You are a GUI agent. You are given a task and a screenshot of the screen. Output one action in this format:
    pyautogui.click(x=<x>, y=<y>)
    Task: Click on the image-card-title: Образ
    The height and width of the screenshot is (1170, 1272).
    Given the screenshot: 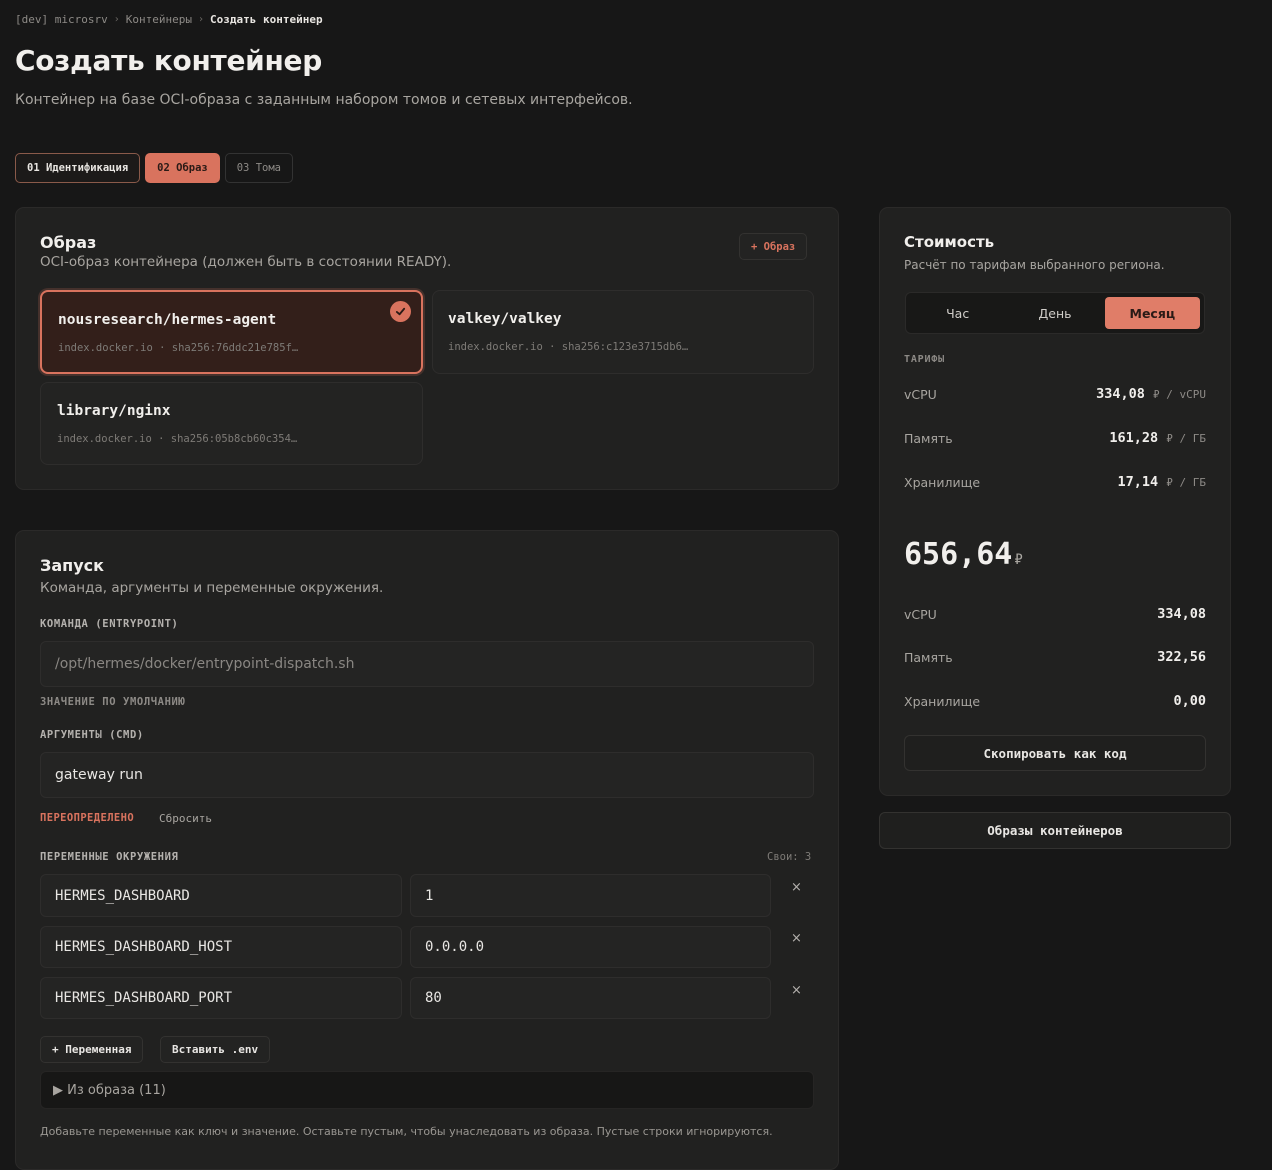 What is the action you would take?
    pyautogui.click(x=68, y=242)
    